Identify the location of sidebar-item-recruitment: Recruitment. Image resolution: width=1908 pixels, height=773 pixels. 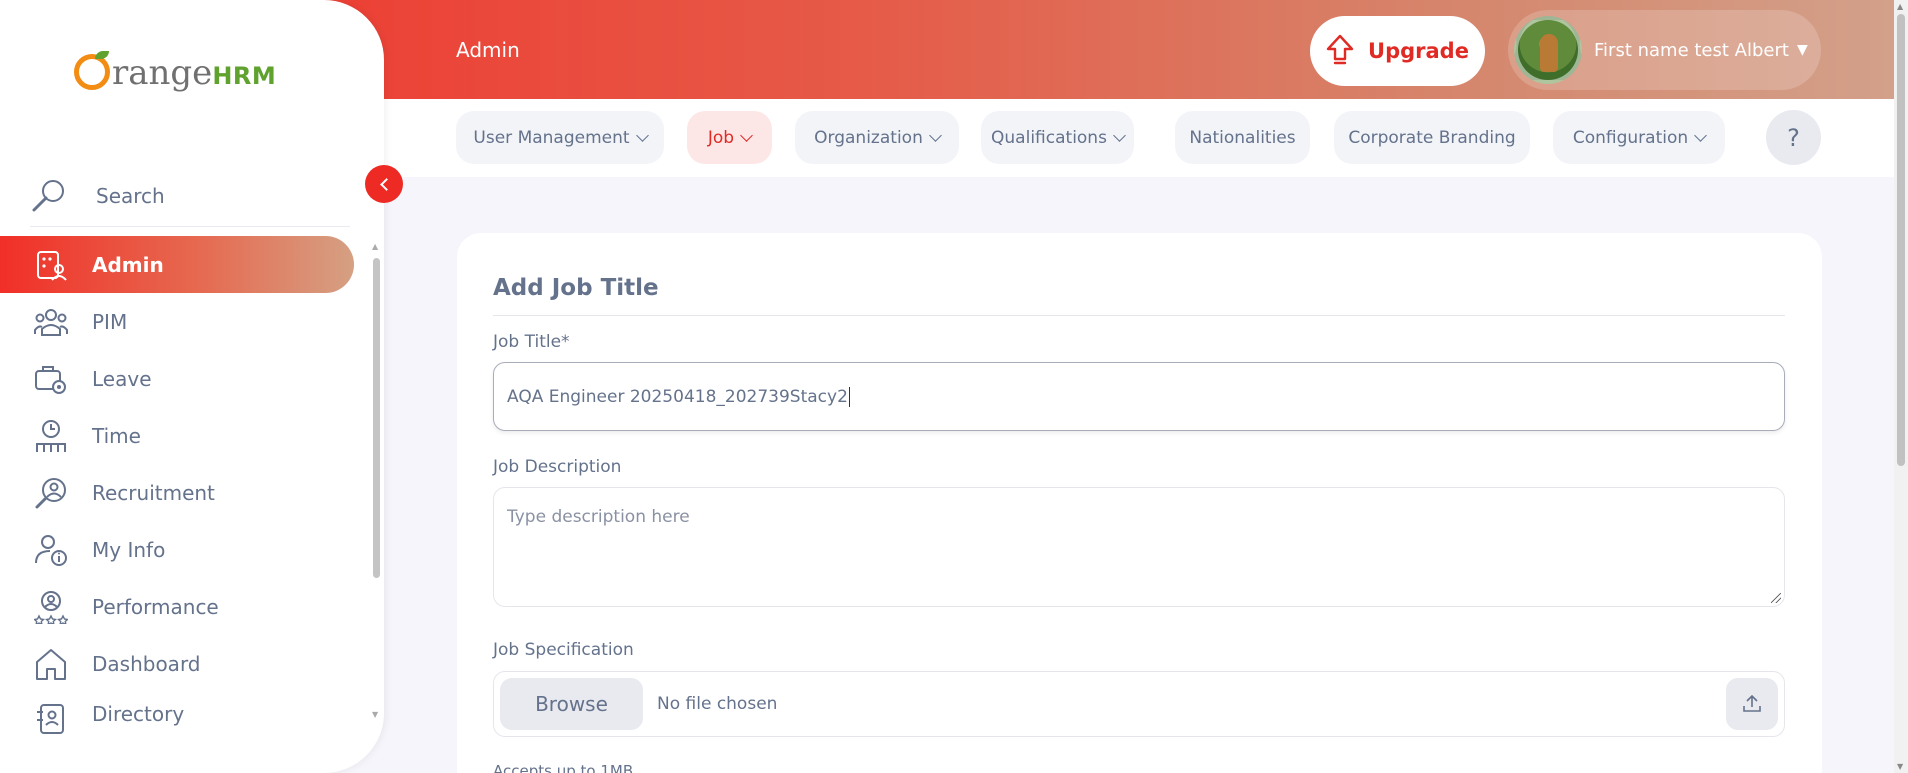
(177, 492).